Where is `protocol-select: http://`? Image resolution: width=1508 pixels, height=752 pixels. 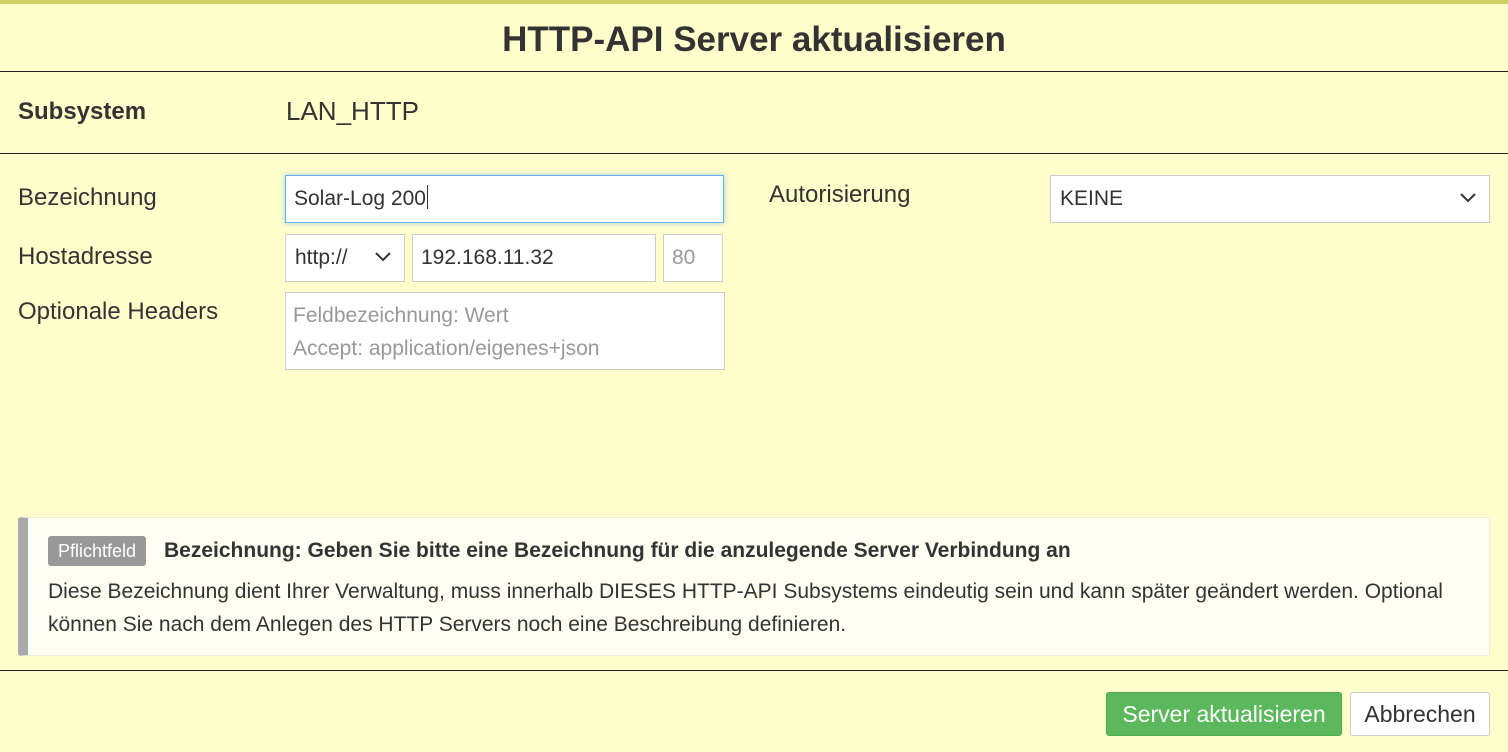 protocol-select: http:// is located at coordinates (345, 258).